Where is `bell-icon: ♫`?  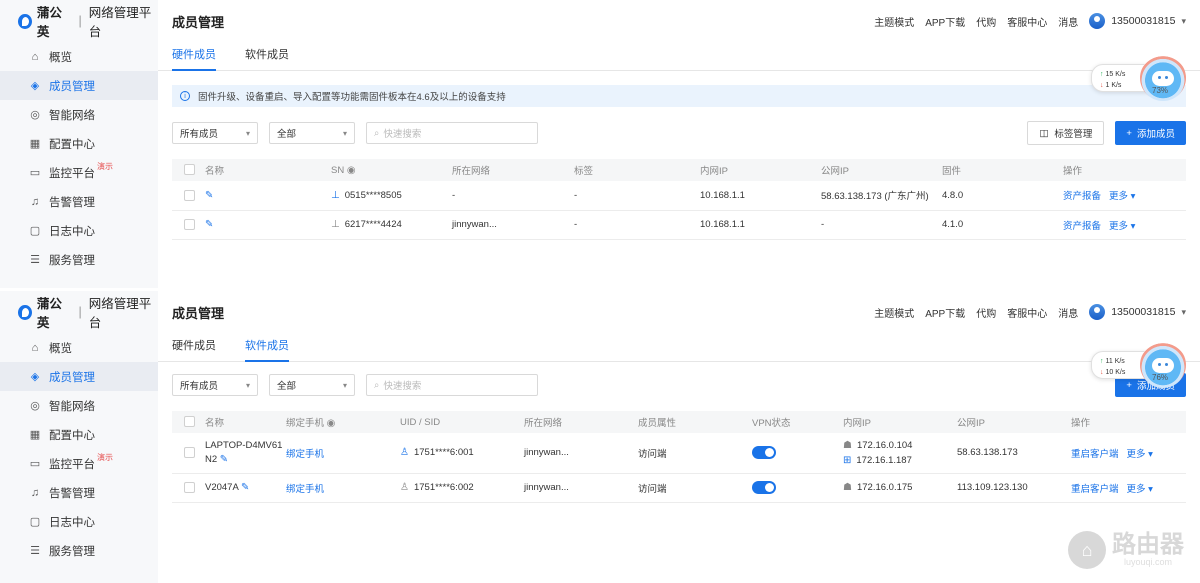 bell-icon: ♫ is located at coordinates (35, 201).